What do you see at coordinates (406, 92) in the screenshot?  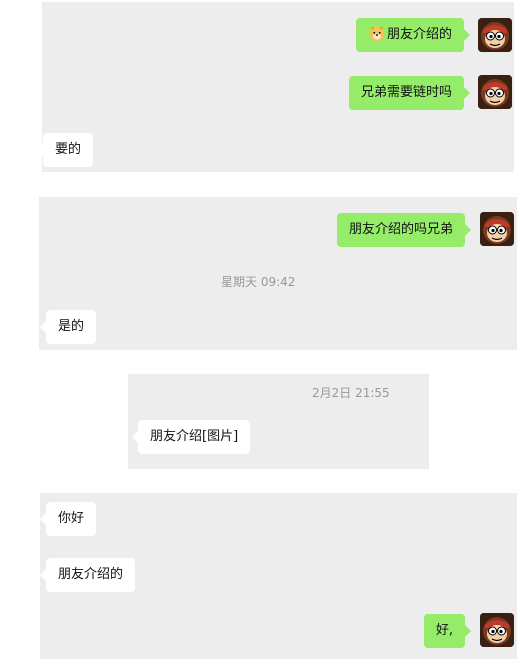 I see `message-text: 兄弟需要链时吗` at bounding box center [406, 92].